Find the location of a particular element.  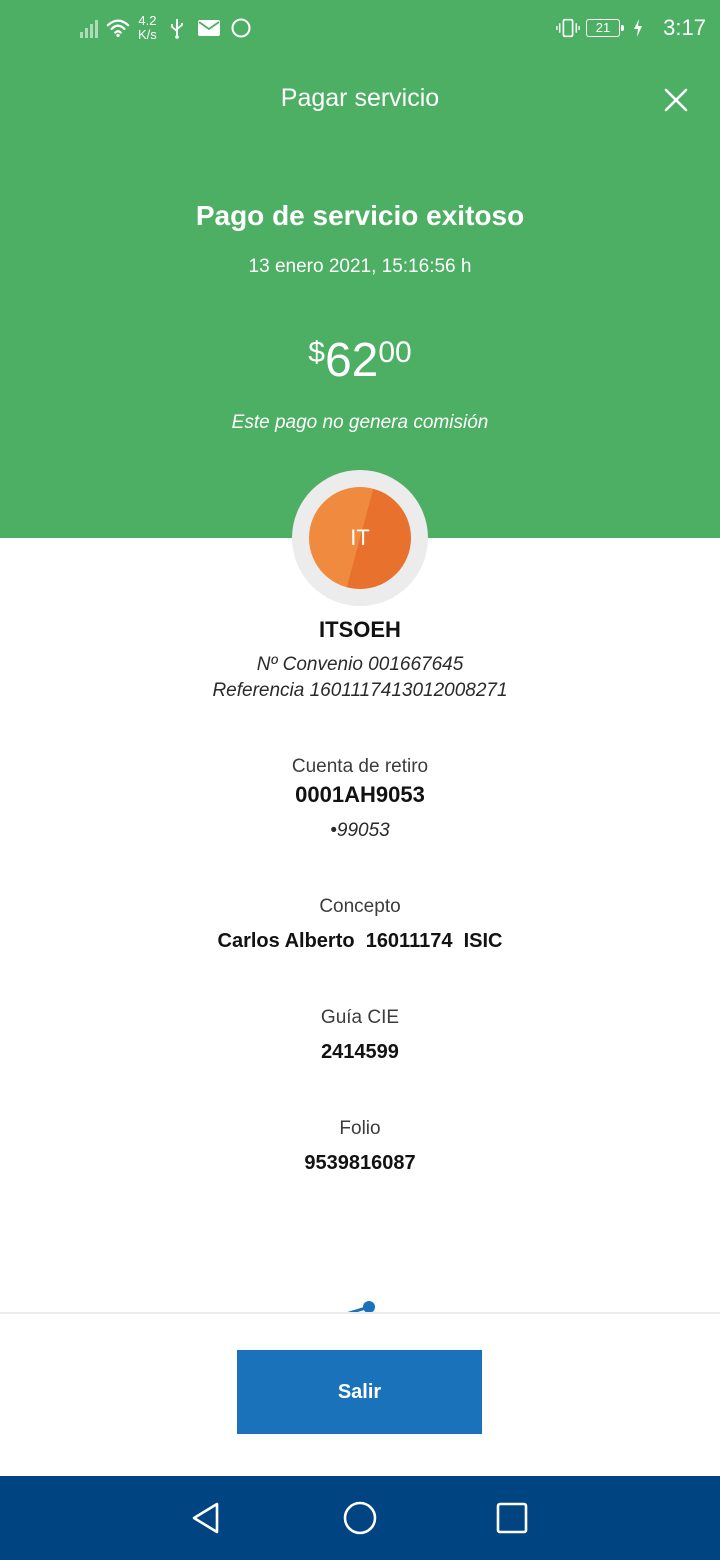

net-speed-value: 4.2 is located at coordinates (147, 20).